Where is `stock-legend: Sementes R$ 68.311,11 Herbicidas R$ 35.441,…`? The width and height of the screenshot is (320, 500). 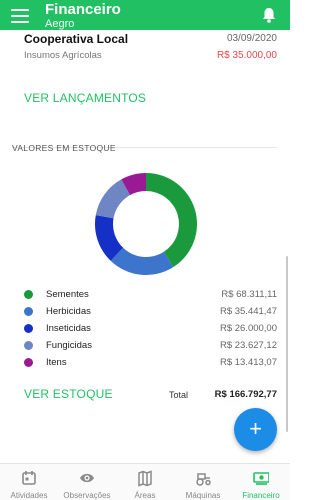
stock-legend: Sementes R$ 68.311,11 Herbicidas R$ 35.441,… is located at coordinates (150, 329).